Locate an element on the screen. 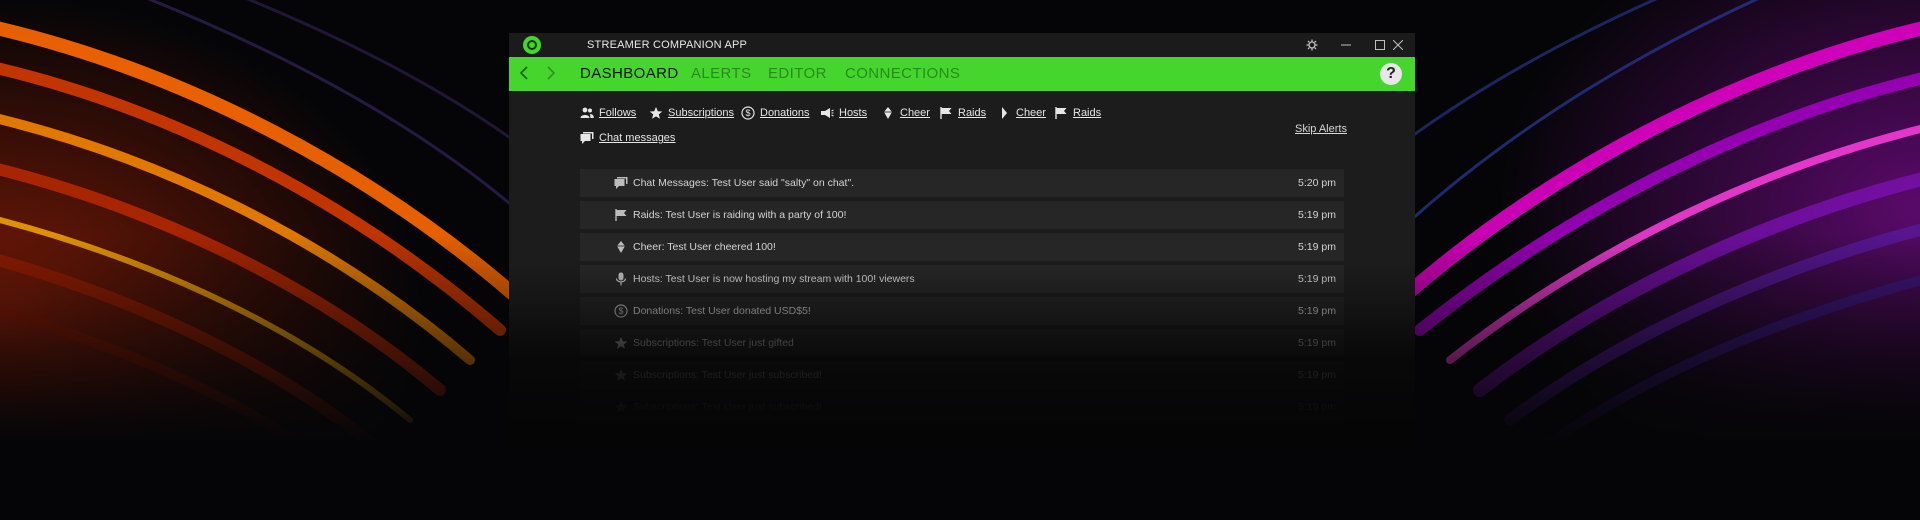 This screenshot has width=1920, height=520. app-logo-icon is located at coordinates (532, 45).